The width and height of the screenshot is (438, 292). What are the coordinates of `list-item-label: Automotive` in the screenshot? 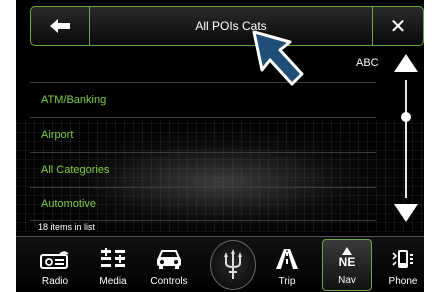 It's located at (69, 204).